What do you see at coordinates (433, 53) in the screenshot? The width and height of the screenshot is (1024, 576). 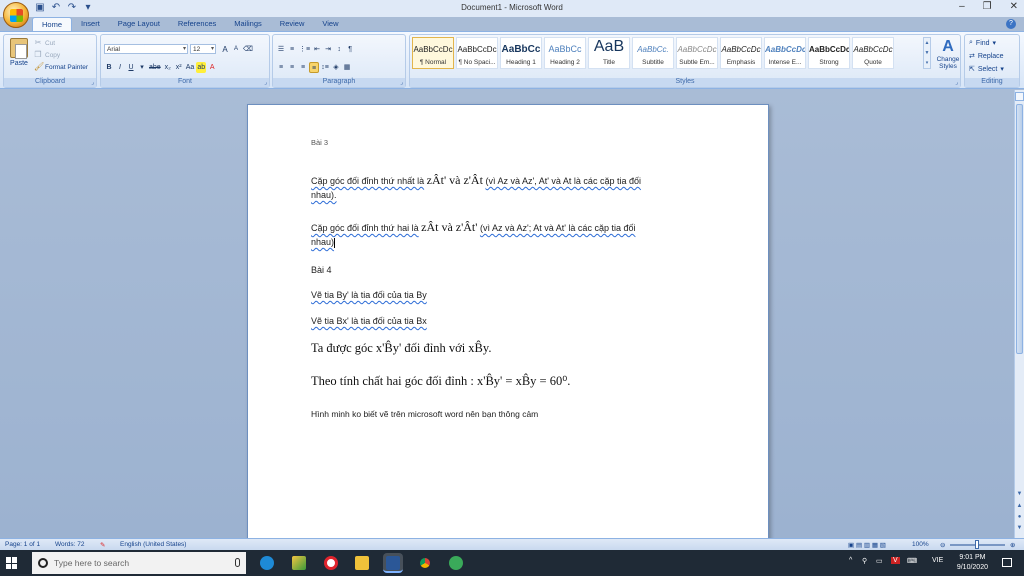 I see `style-normal: AaBbCcDc ¶ Normal` at bounding box center [433, 53].